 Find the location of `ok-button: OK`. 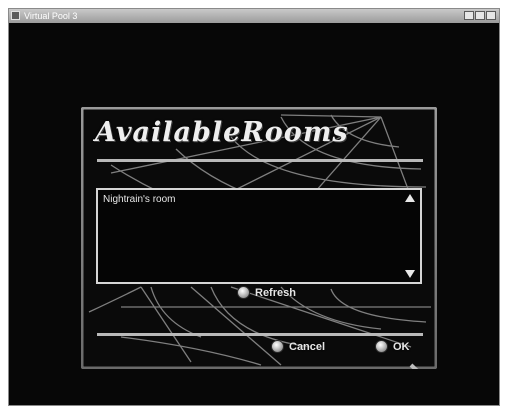

ok-button: OK is located at coordinates (392, 346).